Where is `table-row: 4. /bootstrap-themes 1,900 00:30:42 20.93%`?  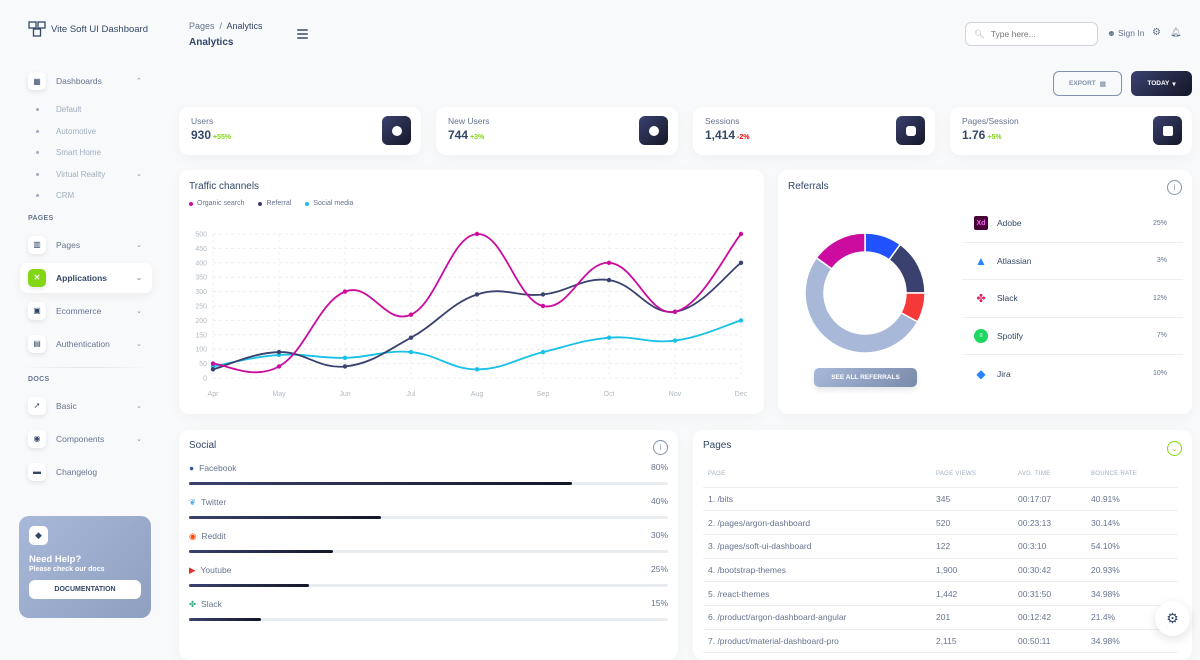 table-row: 4. /bootstrap-themes 1,900 00:30:42 20.93% is located at coordinates (940, 570).